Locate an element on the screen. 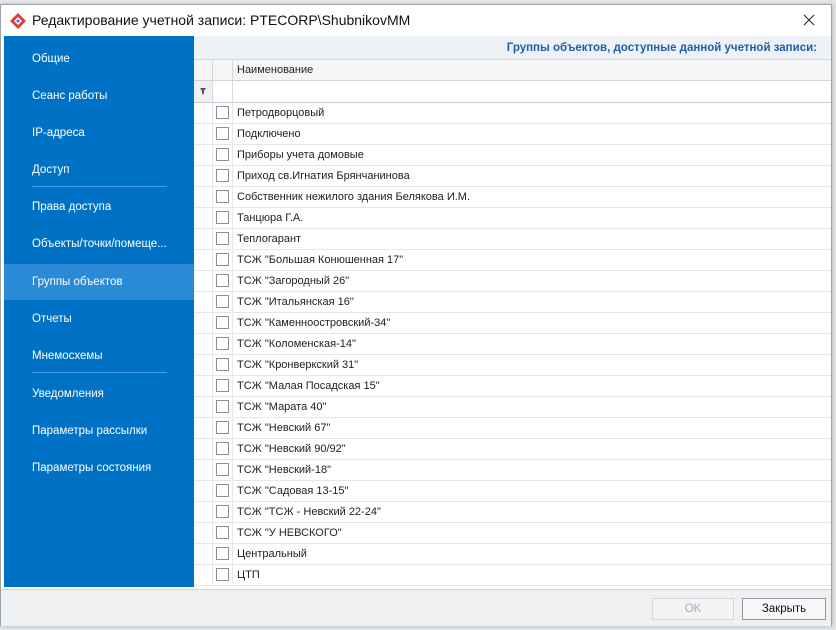  grid-filter-row is located at coordinates (512, 92).